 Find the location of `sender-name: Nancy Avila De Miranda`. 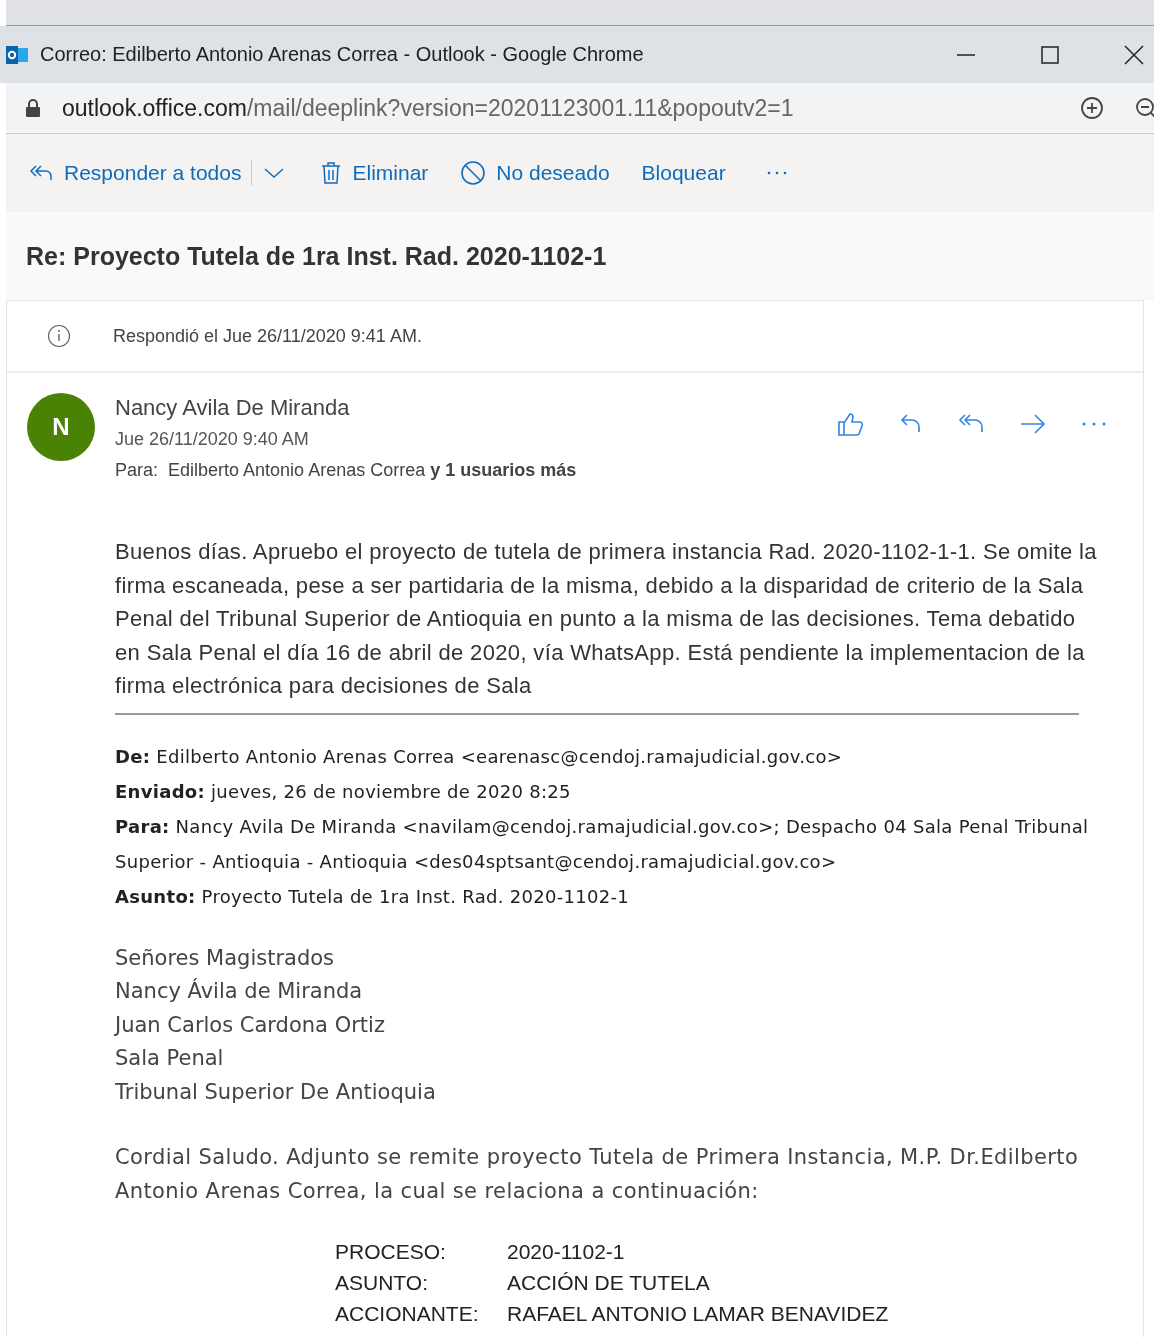

sender-name: Nancy Avila De Miranda is located at coordinates (476, 408).